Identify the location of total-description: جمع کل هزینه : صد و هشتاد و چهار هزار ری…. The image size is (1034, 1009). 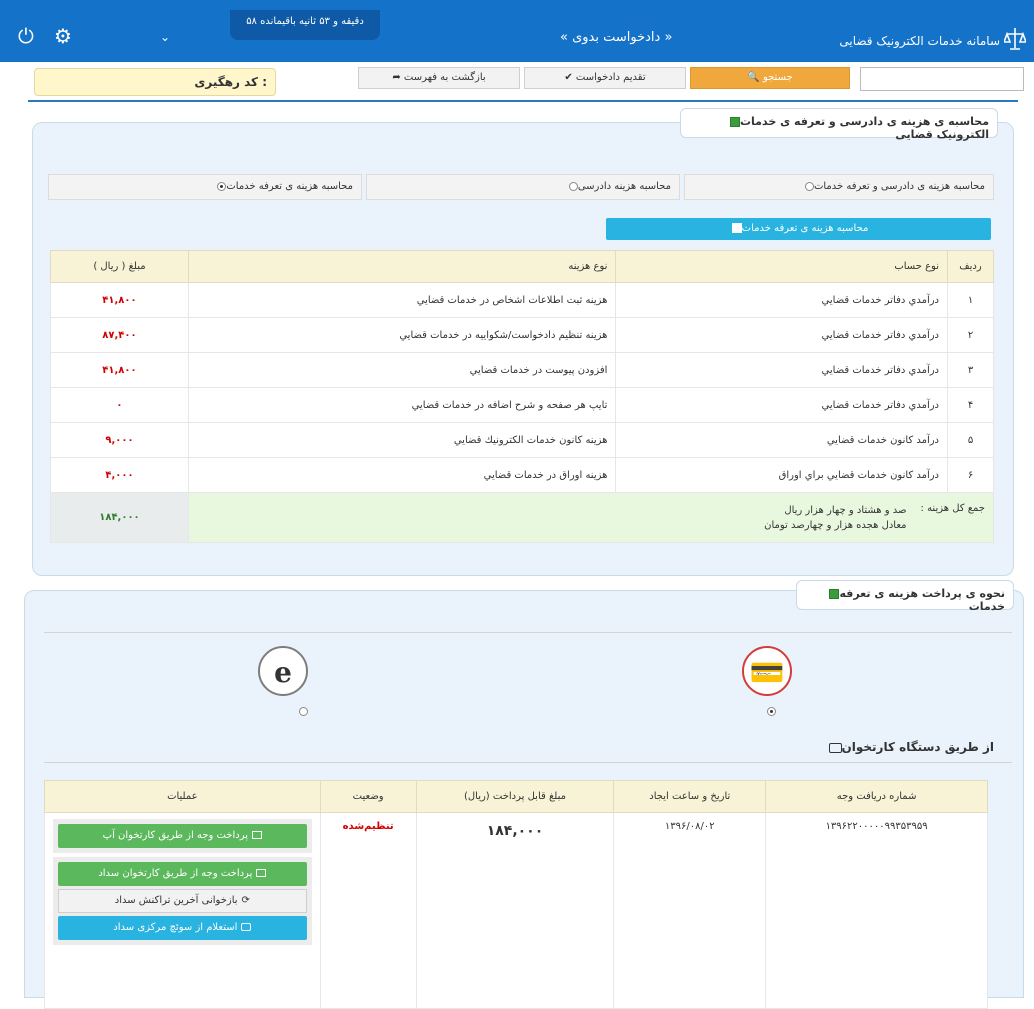
(591, 517).